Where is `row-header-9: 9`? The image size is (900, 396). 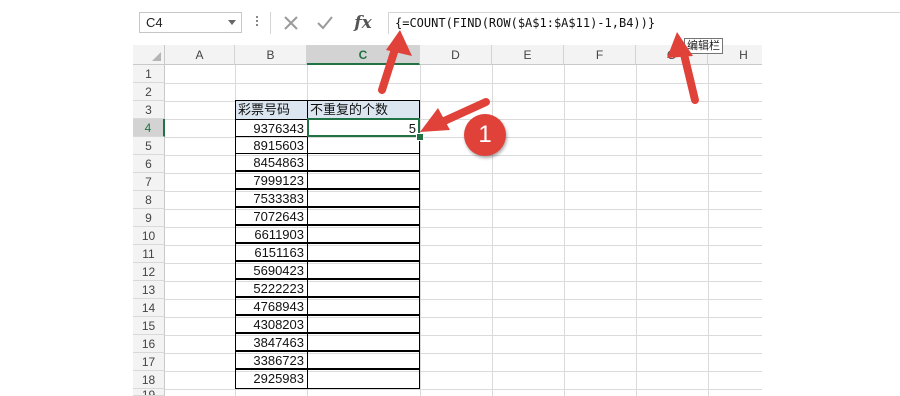 row-header-9: 9 is located at coordinates (149, 218).